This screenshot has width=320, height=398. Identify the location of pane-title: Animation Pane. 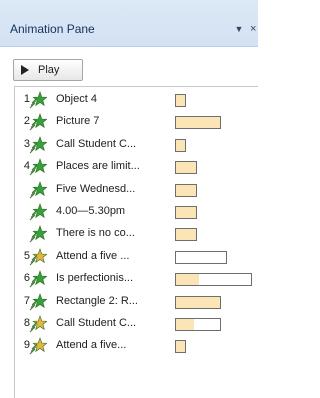
(52, 29).